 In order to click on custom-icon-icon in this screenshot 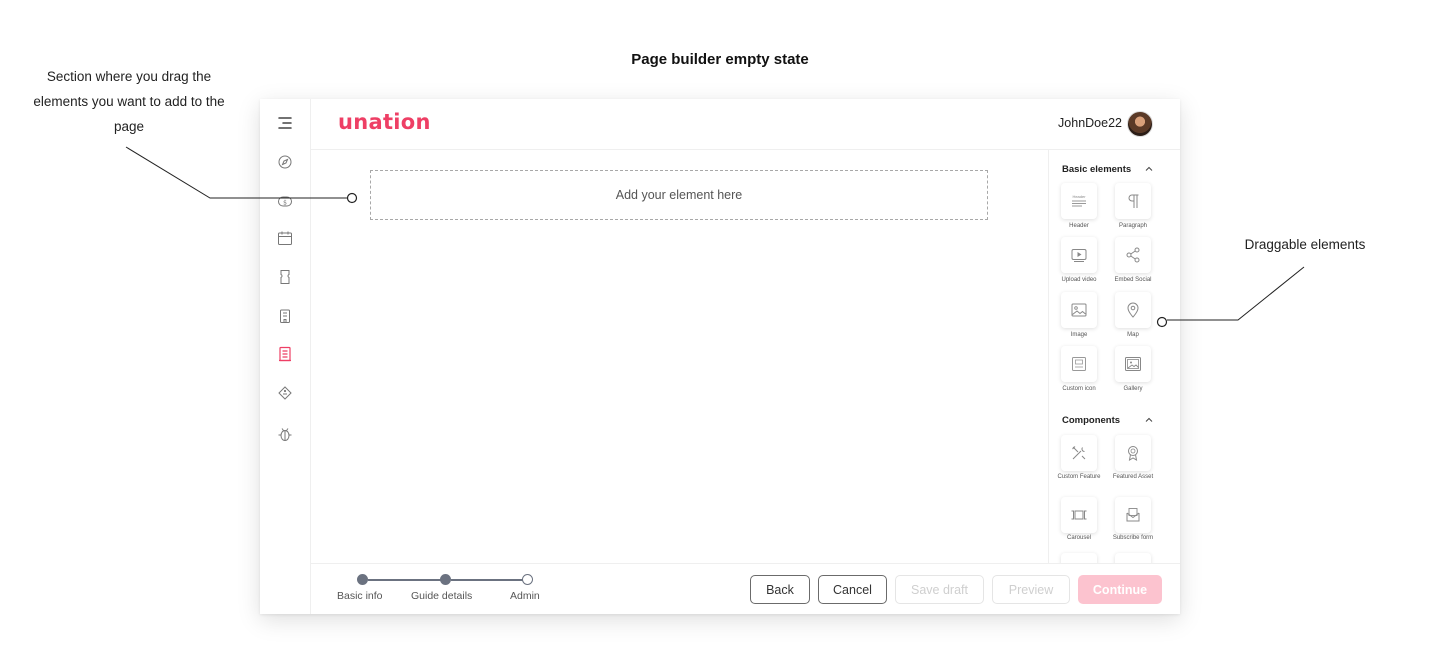, I will do `click(1079, 364)`.